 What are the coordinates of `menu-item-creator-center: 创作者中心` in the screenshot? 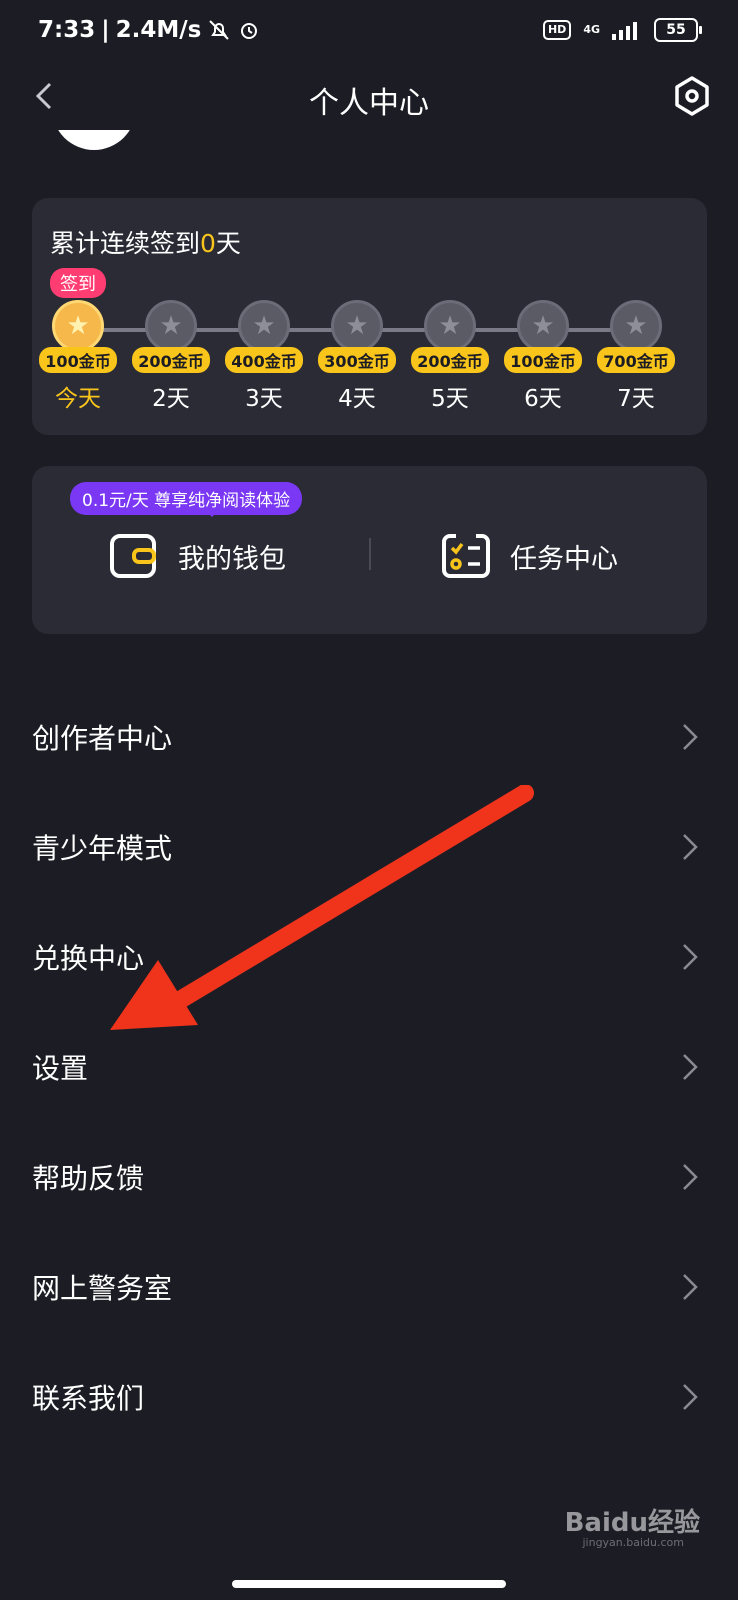 It's located at (369, 737).